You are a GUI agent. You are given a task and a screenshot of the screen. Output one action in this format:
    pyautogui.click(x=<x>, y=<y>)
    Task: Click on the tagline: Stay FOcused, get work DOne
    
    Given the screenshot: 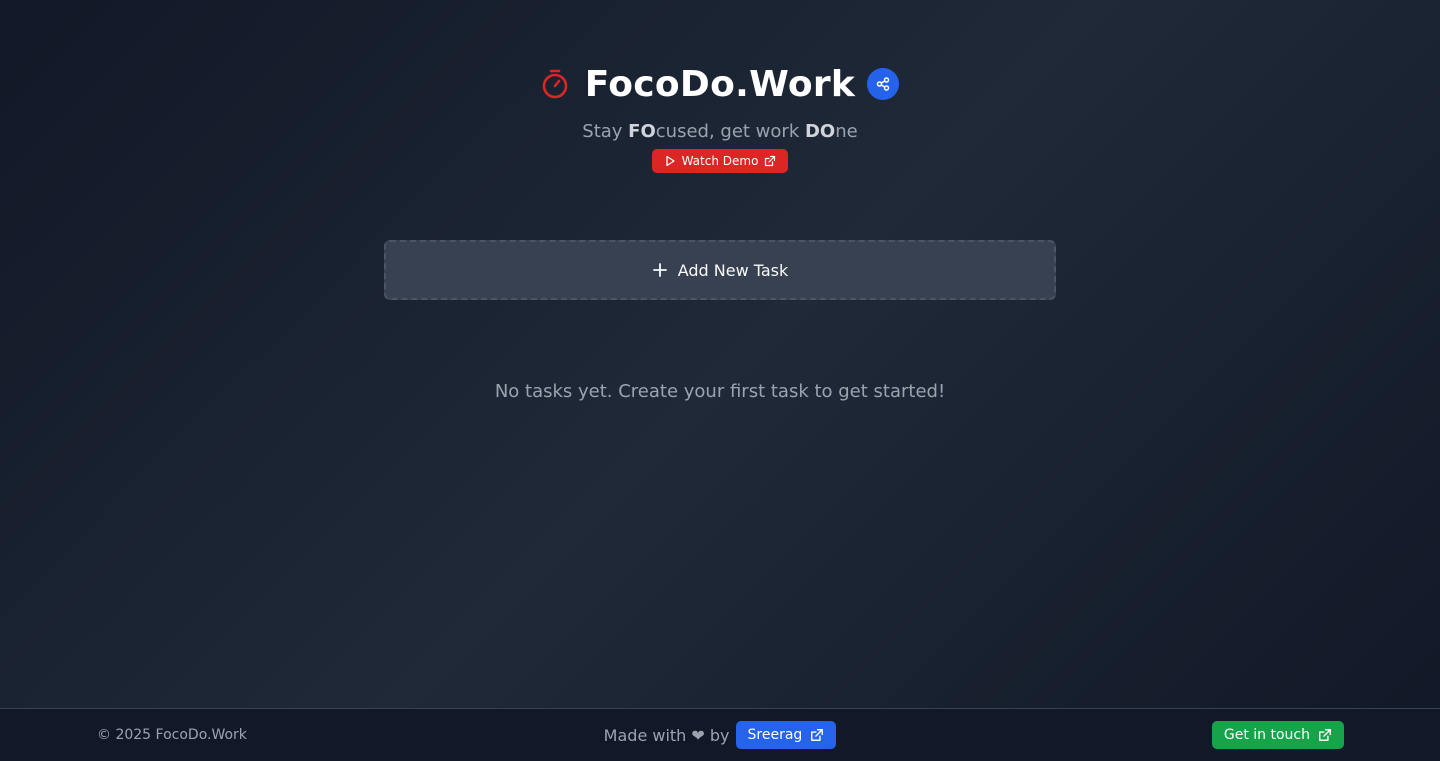 What is the action you would take?
    pyautogui.click(x=719, y=132)
    